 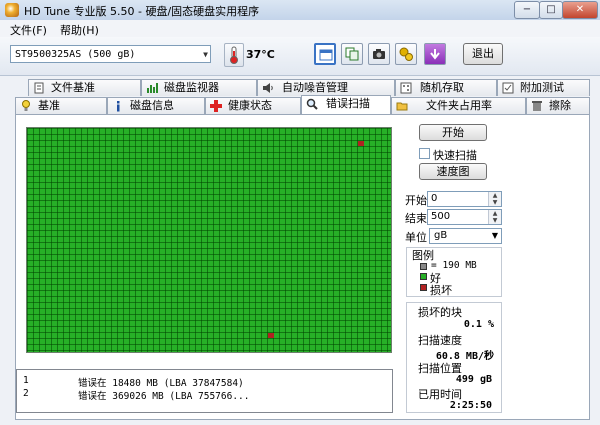 What do you see at coordinates (142, 11) in the screenshot?
I see `window-title: HD Tune 专业版 5.50 - 硬盘/固态硬盘实用程序` at bounding box center [142, 11].